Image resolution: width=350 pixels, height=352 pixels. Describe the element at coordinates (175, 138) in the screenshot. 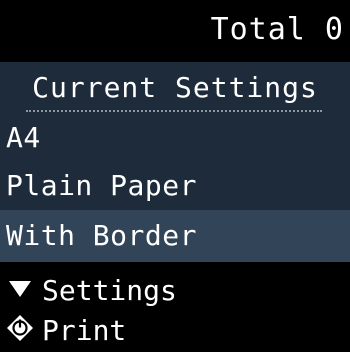

I see `setting-paper-size: A4` at that location.